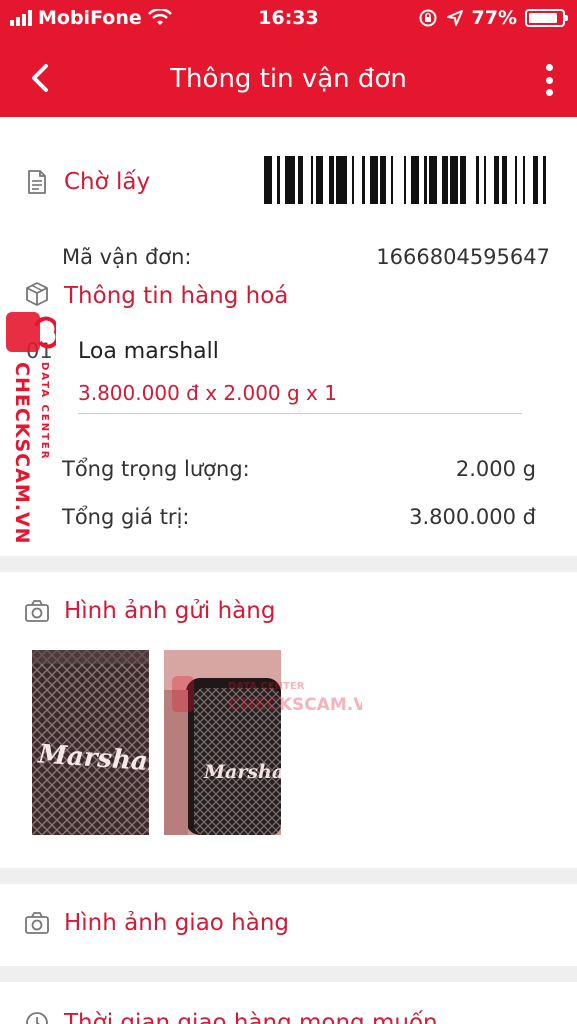 The height and width of the screenshot is (1024, 577). What do you see at coordinates (37, 1018) in the screenshot?
I see `clock-icon` at bounding box center [37, 1018].